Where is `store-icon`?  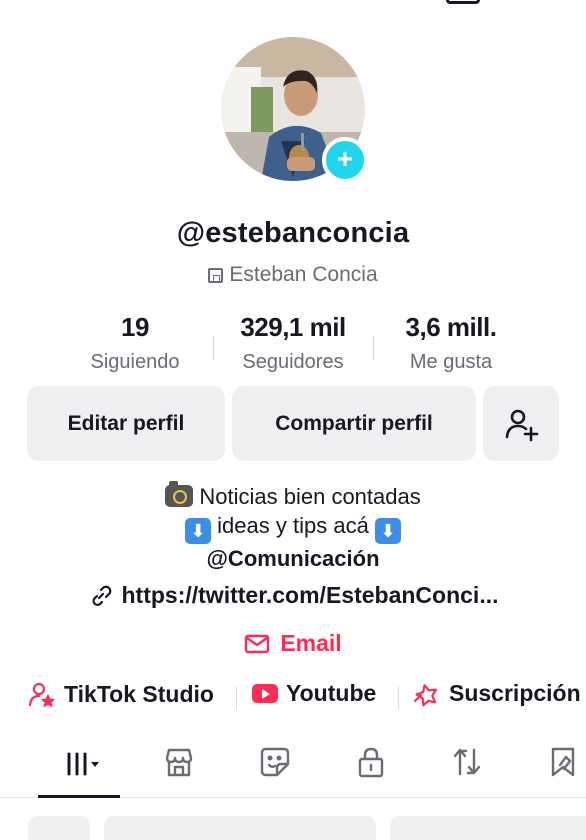
store-icon is located at coordinates (179, 762).